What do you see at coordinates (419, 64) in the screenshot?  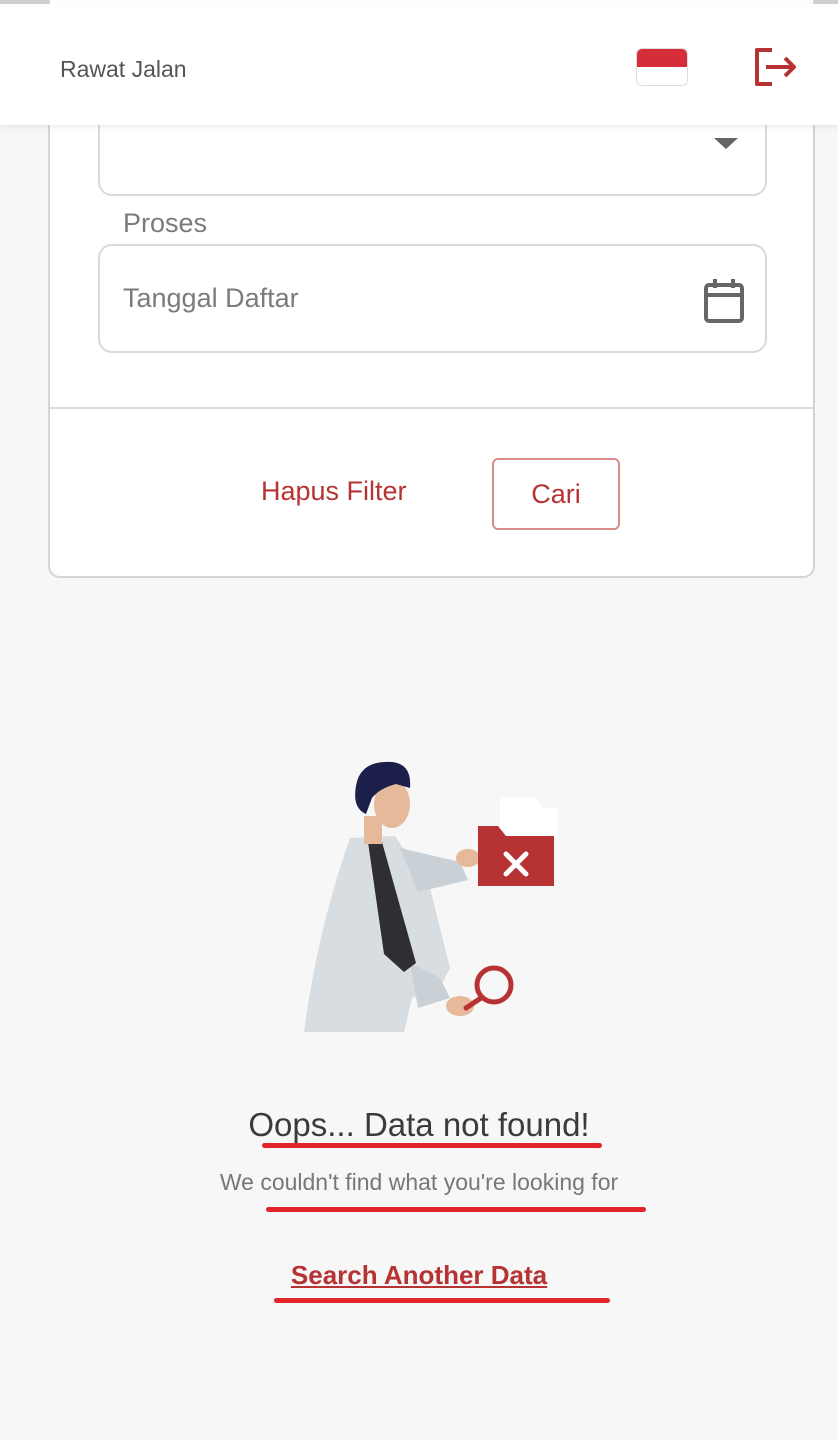 I see `app-header: Rawat Jalan` at bounding box center [419, 64].